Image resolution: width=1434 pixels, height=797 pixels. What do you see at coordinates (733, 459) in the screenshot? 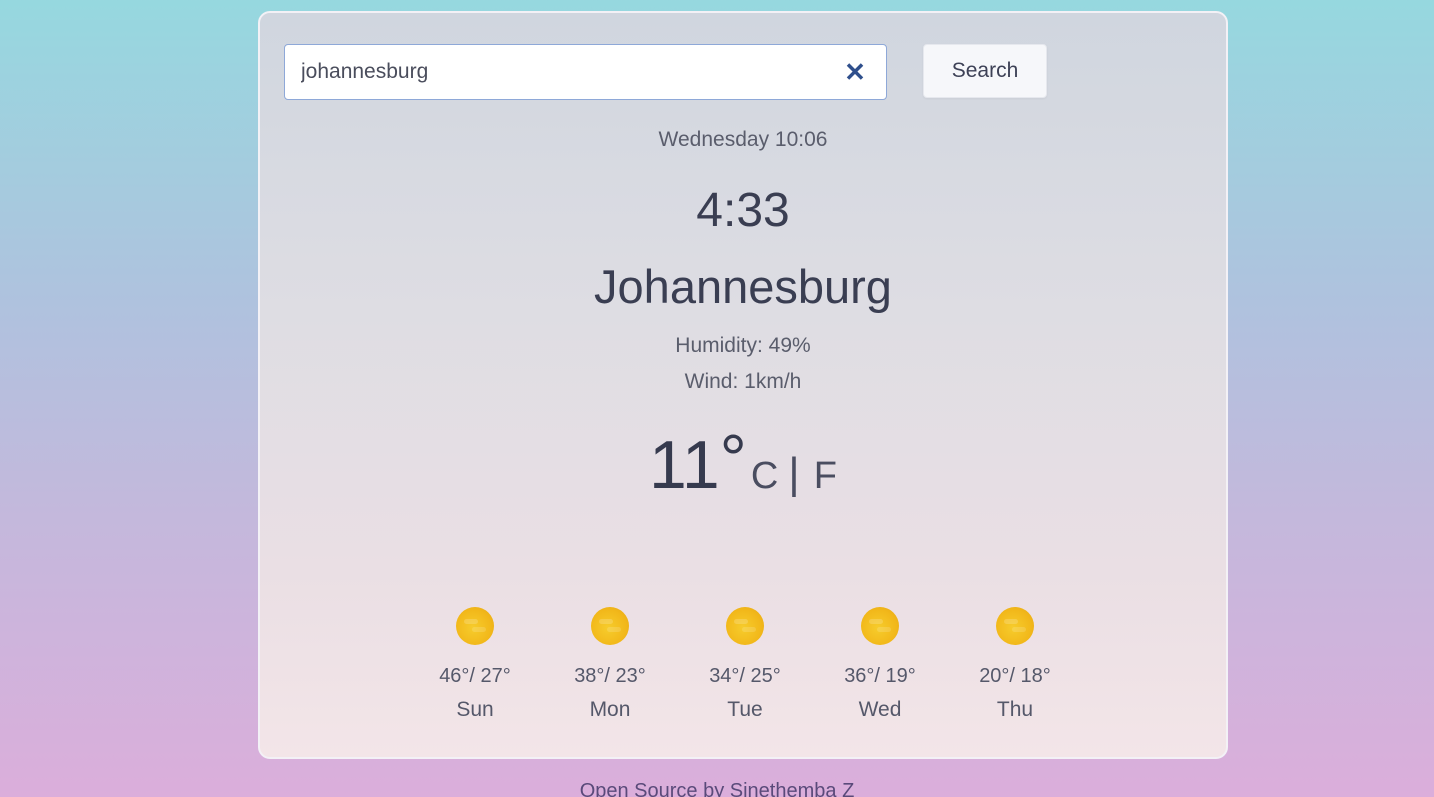
I see `degree-symbol: °` at bounding box center [733, 459].